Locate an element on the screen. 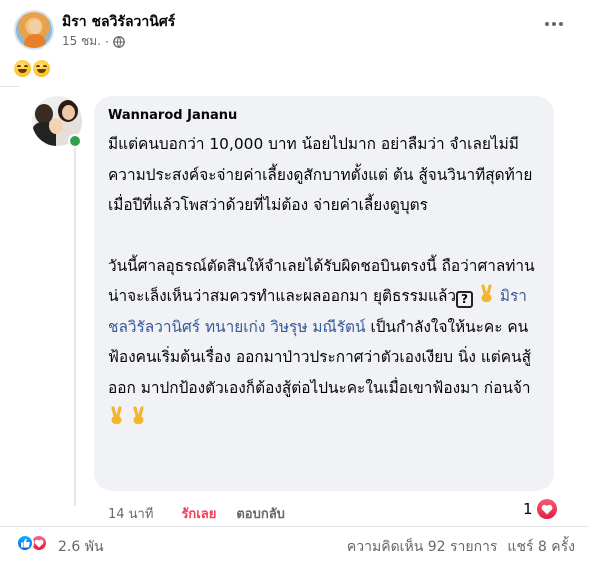  post-body is located at coordinates (32, 68).